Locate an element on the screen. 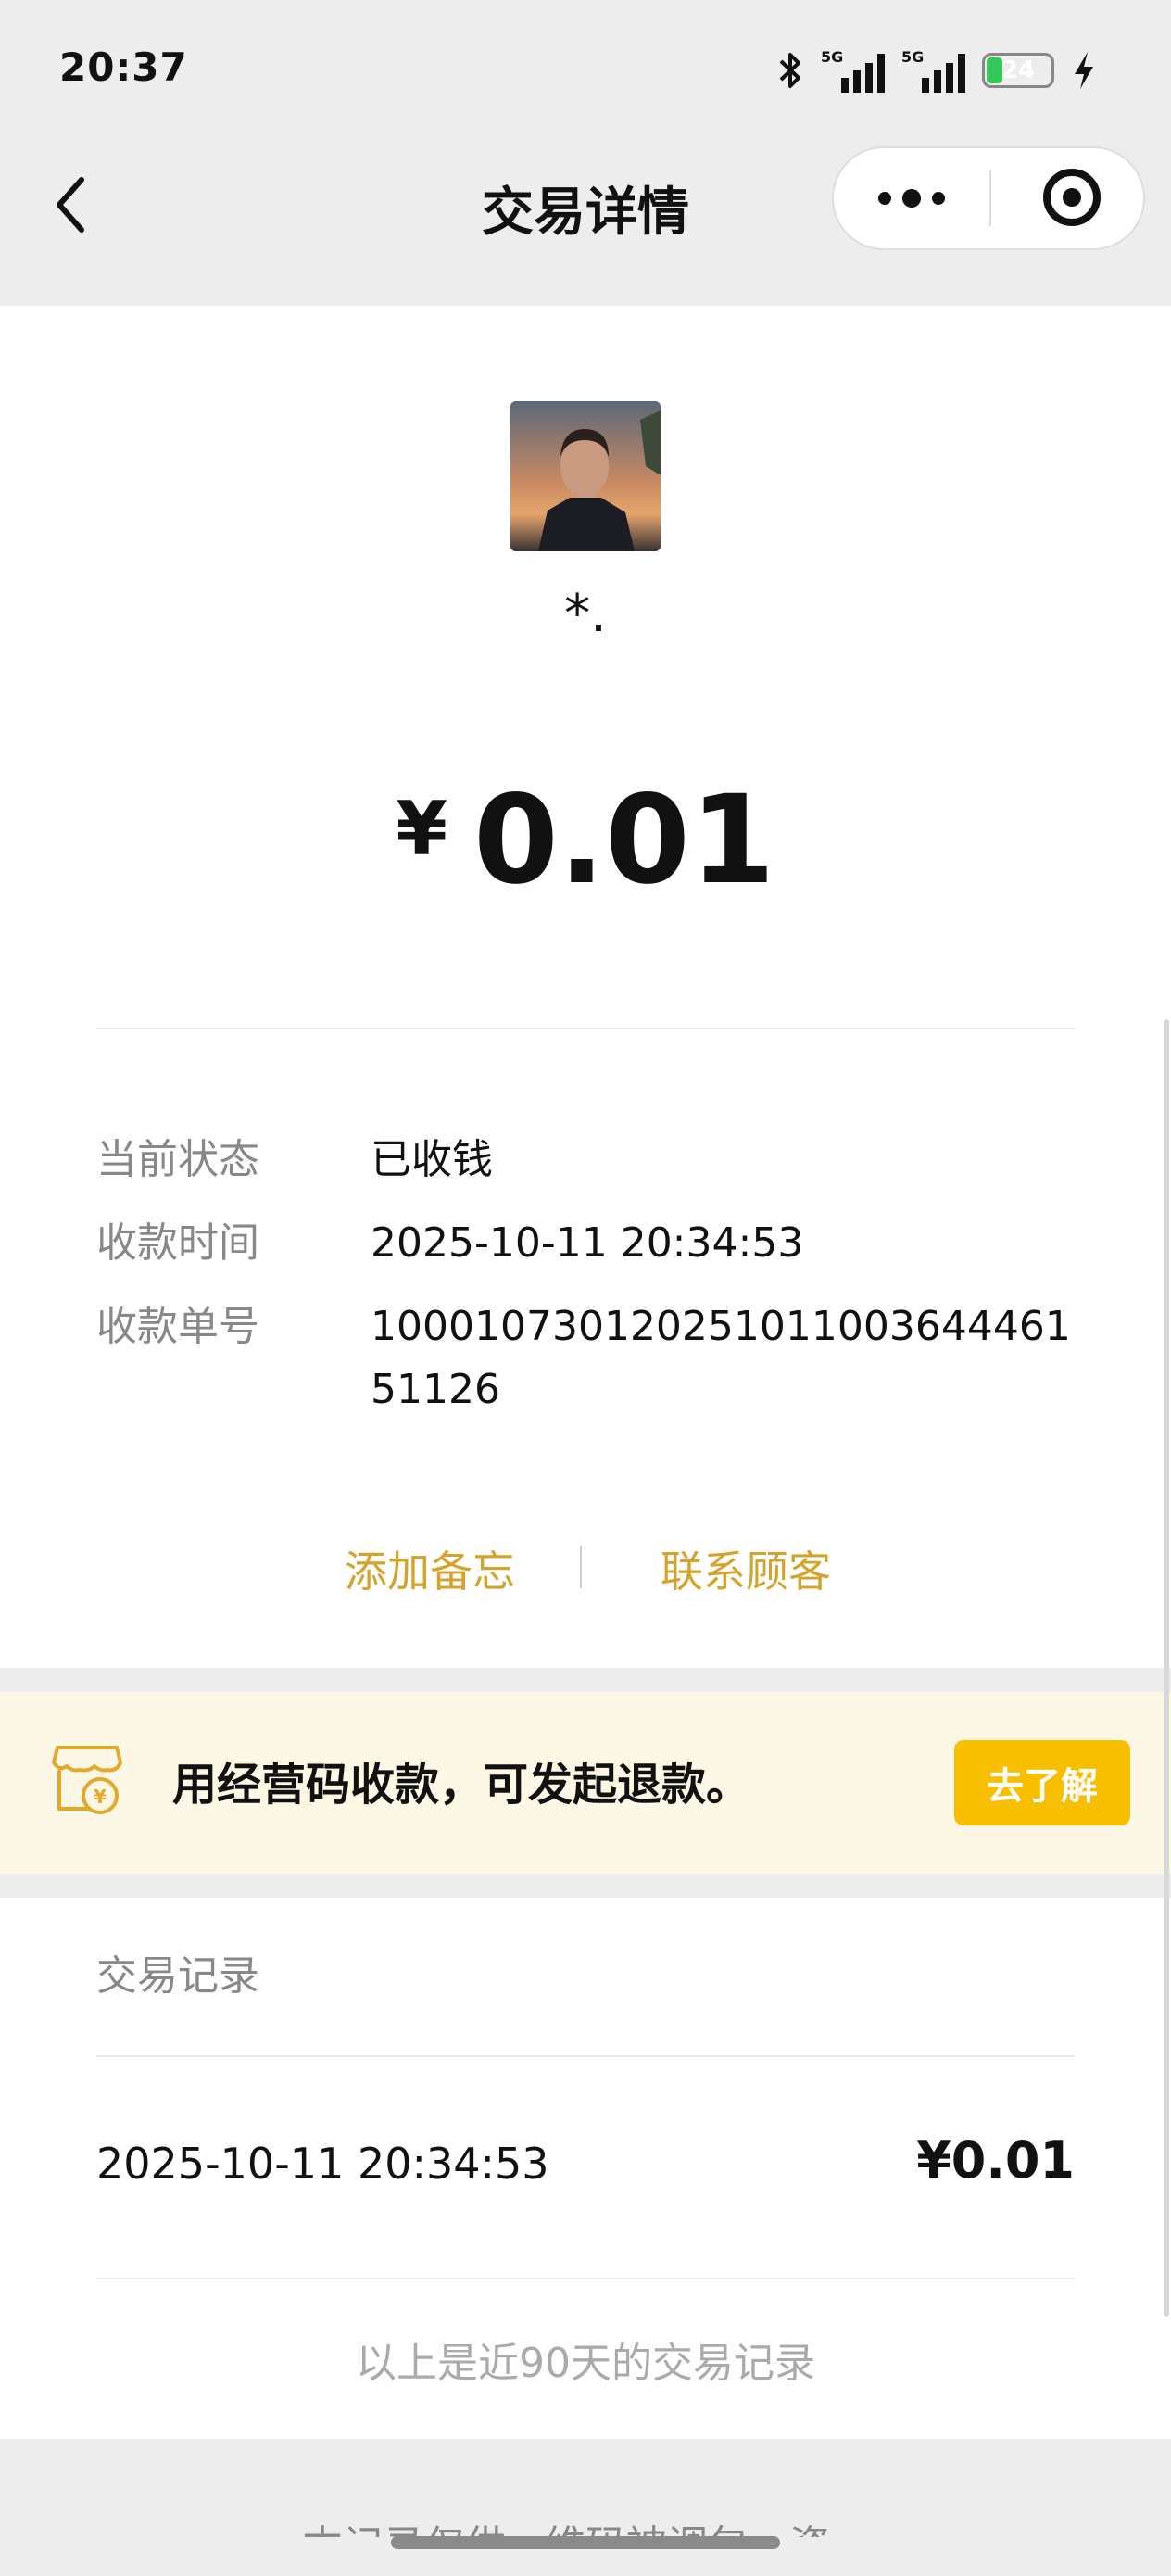 This screenshot has height=2576, width=1171. amount-value: 0.01 is located at coordinates (624, 840).